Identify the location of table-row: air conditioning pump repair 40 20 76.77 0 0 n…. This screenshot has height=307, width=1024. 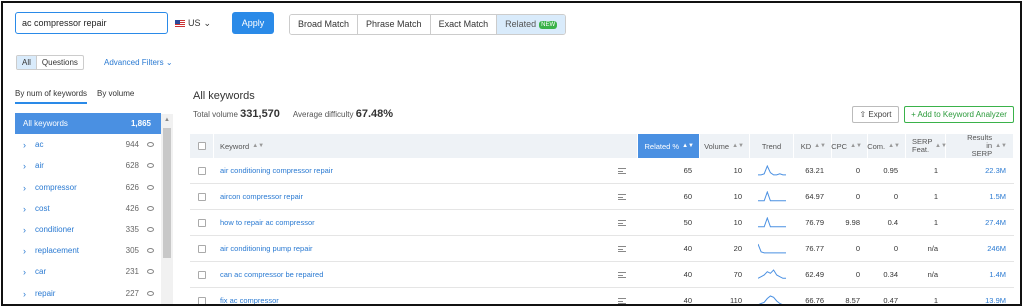
(602, 249).